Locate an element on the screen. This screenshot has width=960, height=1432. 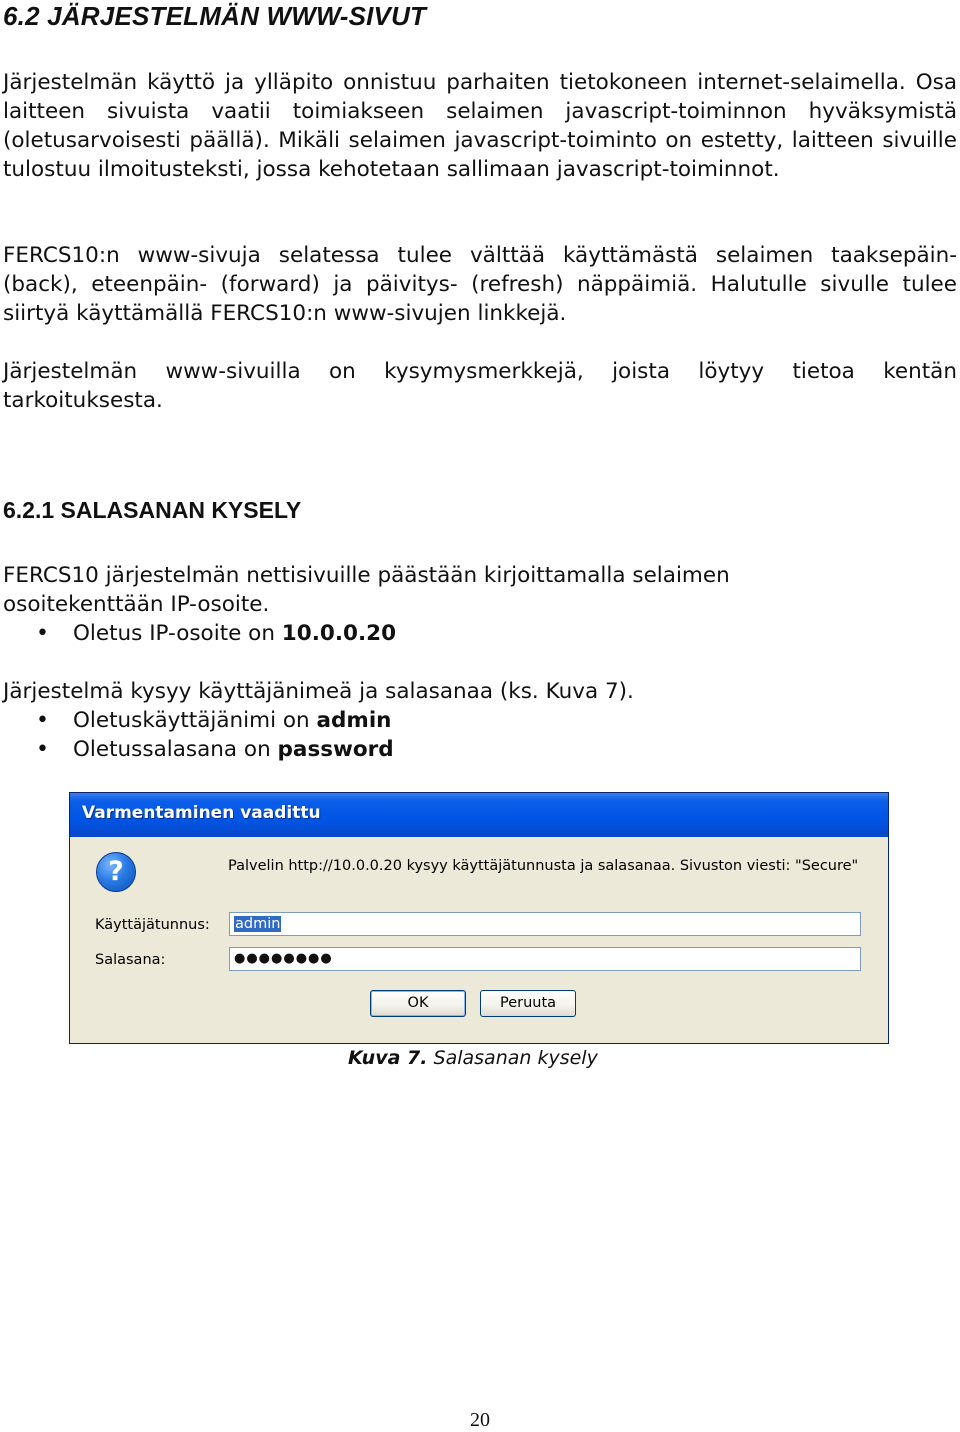
page-number: 20 is located at coordinates (480, 1420).